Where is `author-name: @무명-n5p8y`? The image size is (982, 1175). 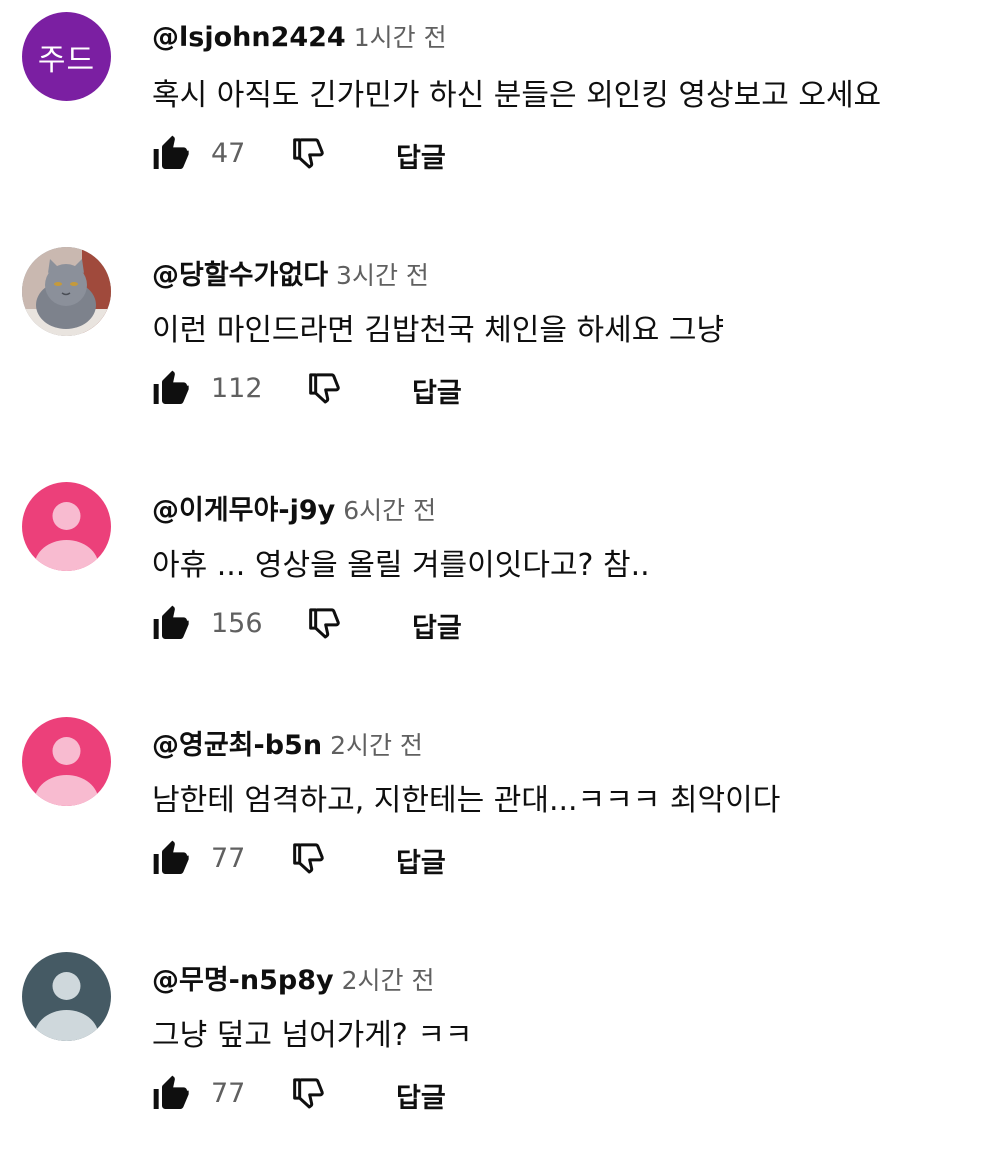
author-name: @무명-n5p8y is located at coordinates (243, 977).